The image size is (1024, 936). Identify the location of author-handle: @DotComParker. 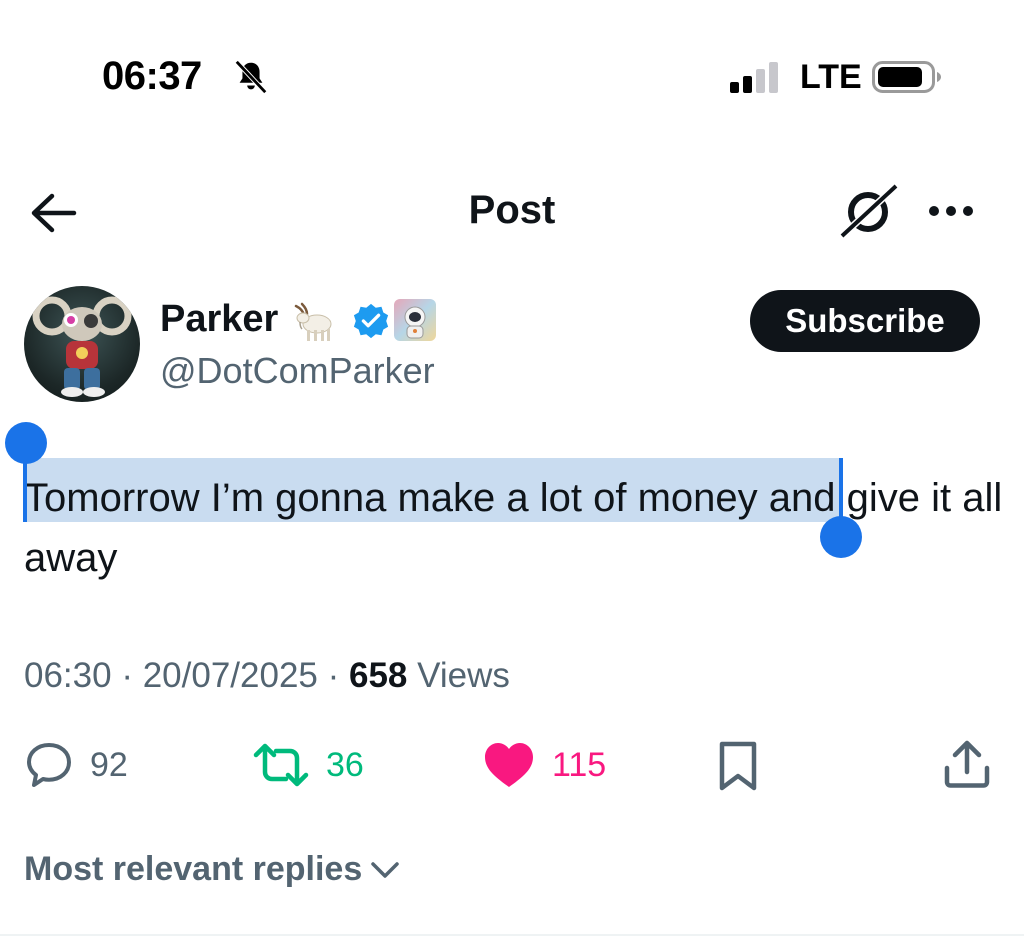
(297, 371).